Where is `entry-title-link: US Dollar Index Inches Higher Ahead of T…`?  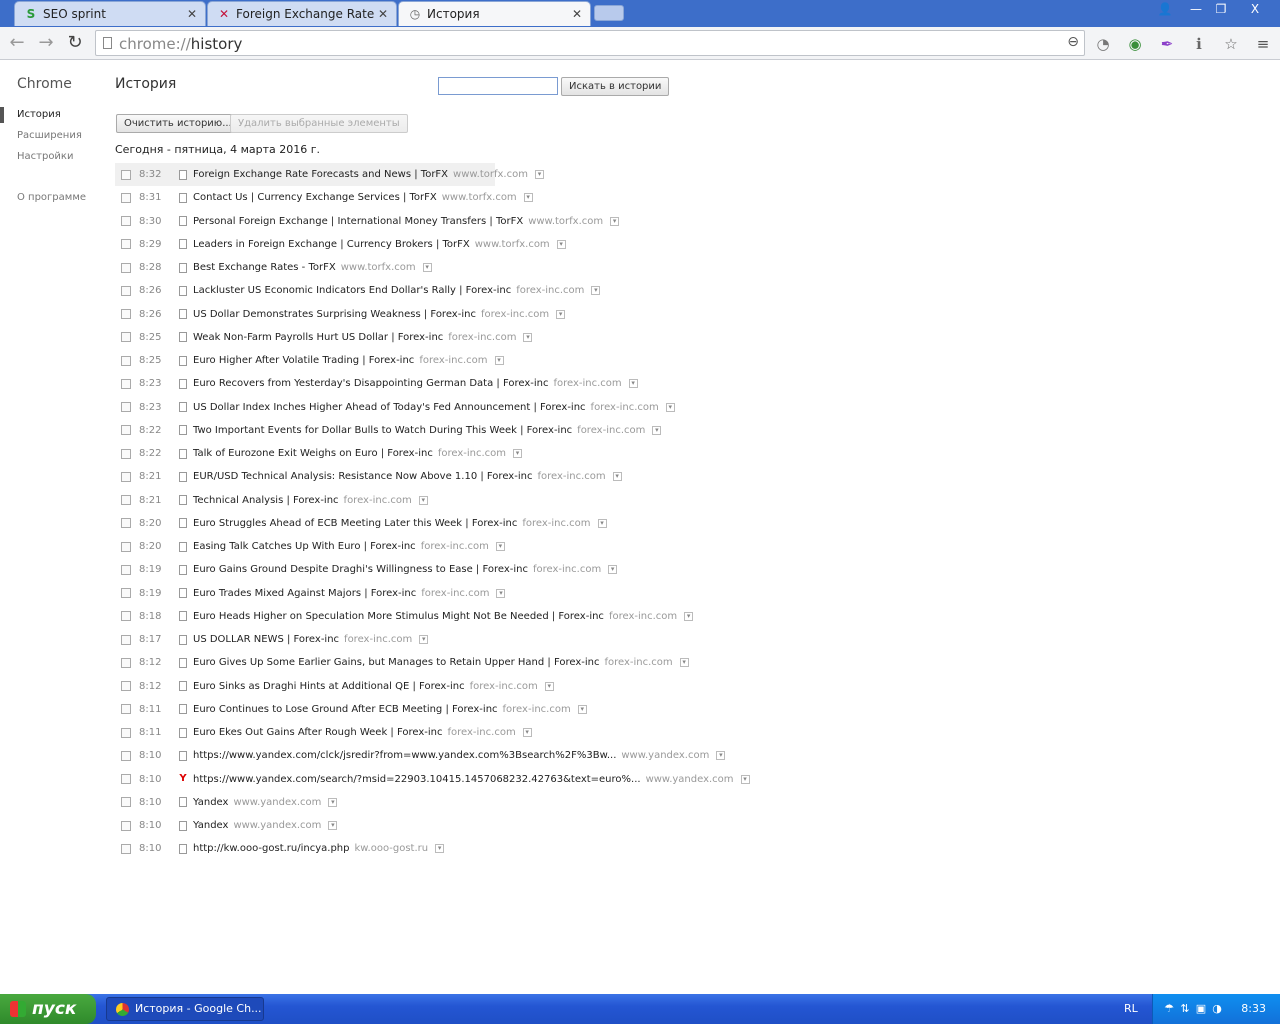
entry-title-link: US Dollar Index Inches Higher Ahead of T… is located at coordinates (389, 407).